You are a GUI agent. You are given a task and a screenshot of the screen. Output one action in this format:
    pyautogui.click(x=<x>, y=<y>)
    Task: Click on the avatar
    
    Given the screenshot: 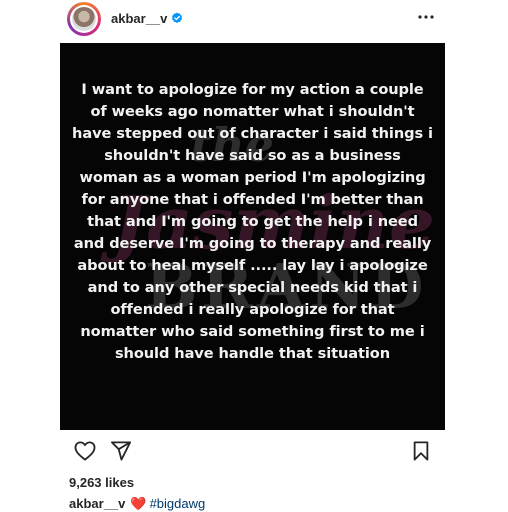 What is the action you would take?
    pyautogui.click(x=84, y=19)
    